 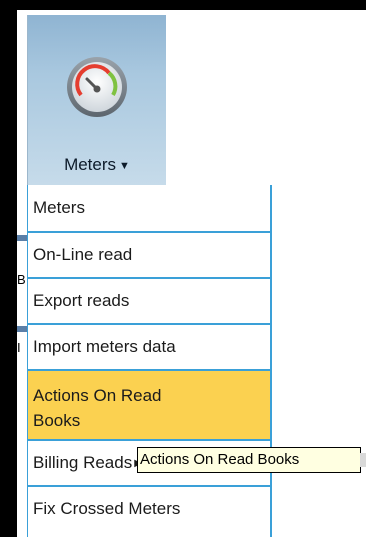 I want to click on menu-item-label: Fix Crossed Meters, so click(x=107, y=508).